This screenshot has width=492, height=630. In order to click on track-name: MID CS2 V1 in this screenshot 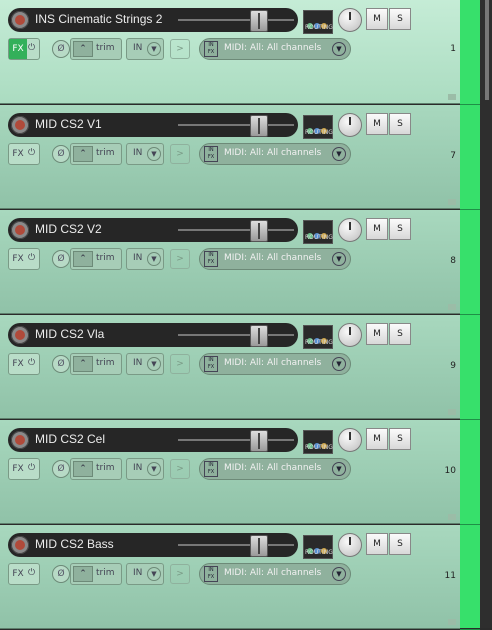, I will do `click(68, 124)`.